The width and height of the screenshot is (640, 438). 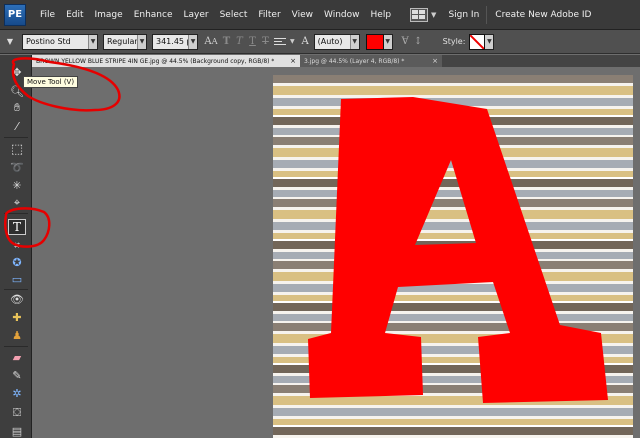 What do you see at coordinates (302, 15) in the screenshot?
I see `menu-view: View` at bounding box center [302, 15].